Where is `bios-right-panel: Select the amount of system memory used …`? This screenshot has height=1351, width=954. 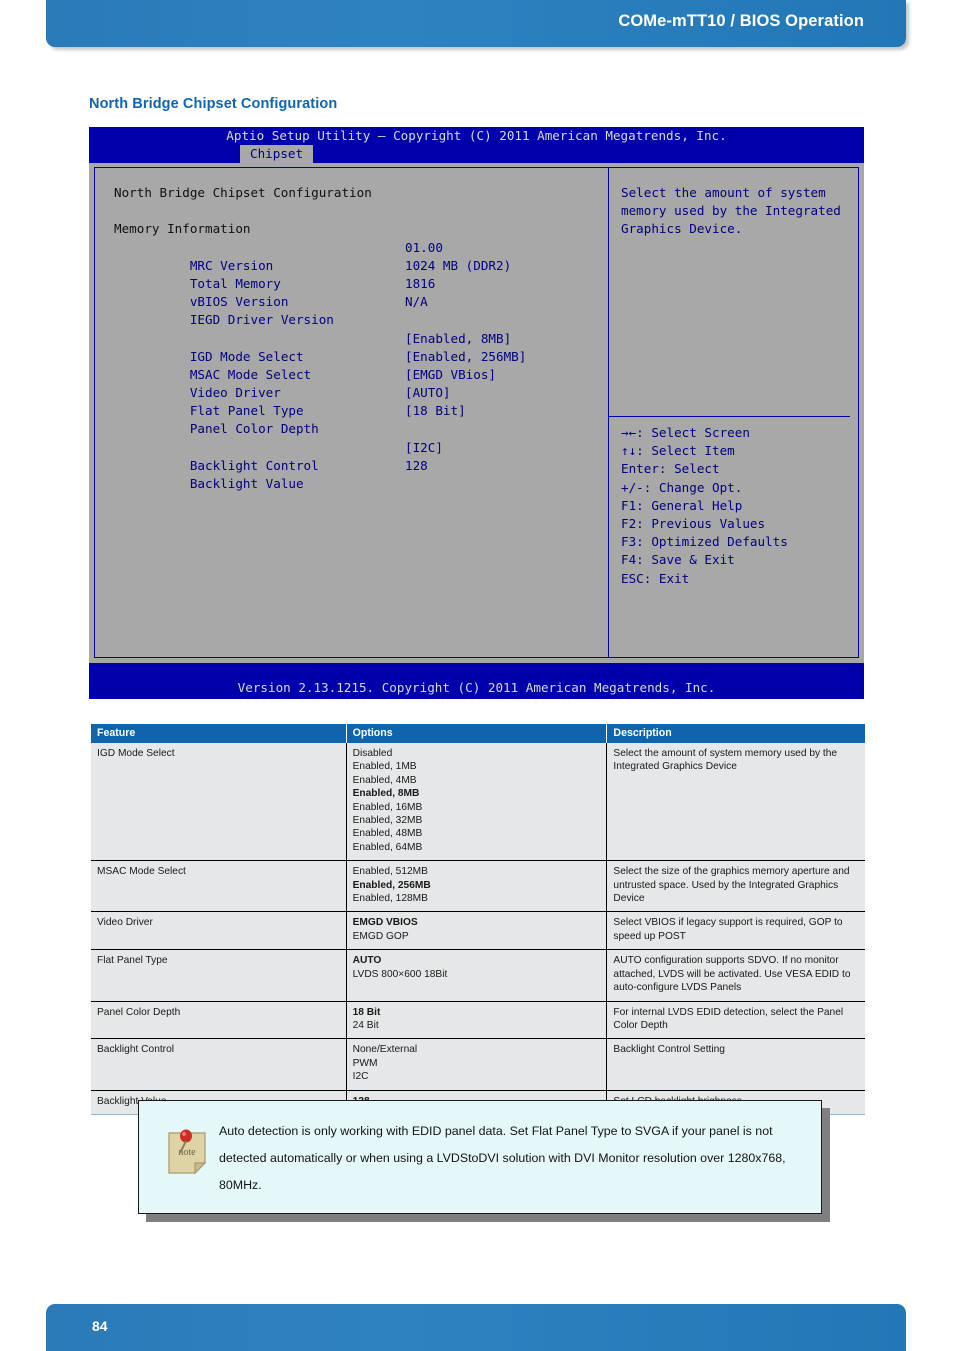
bios-right-panel: Select the amount of system memory used … is located at coordinates (733, 412).